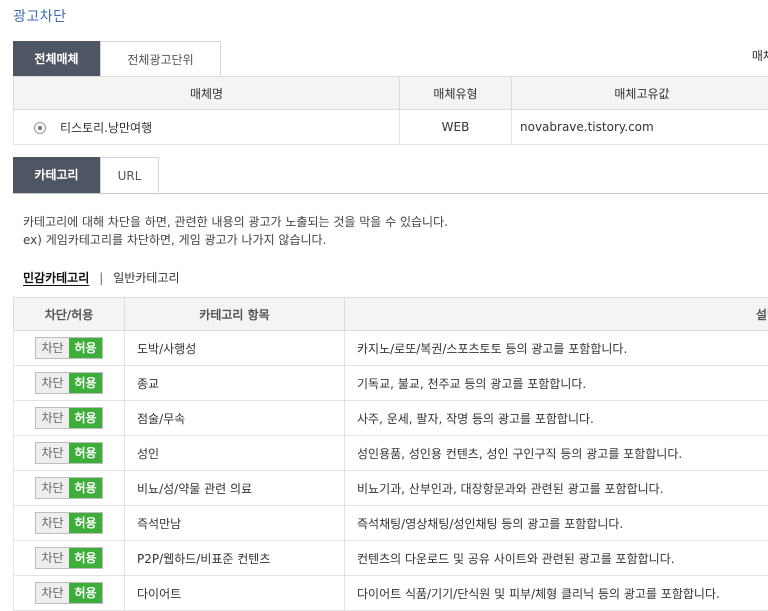  Describe the element at coordinates (235, 453) in the screenshot. I see `category-item: 성인` at that location.